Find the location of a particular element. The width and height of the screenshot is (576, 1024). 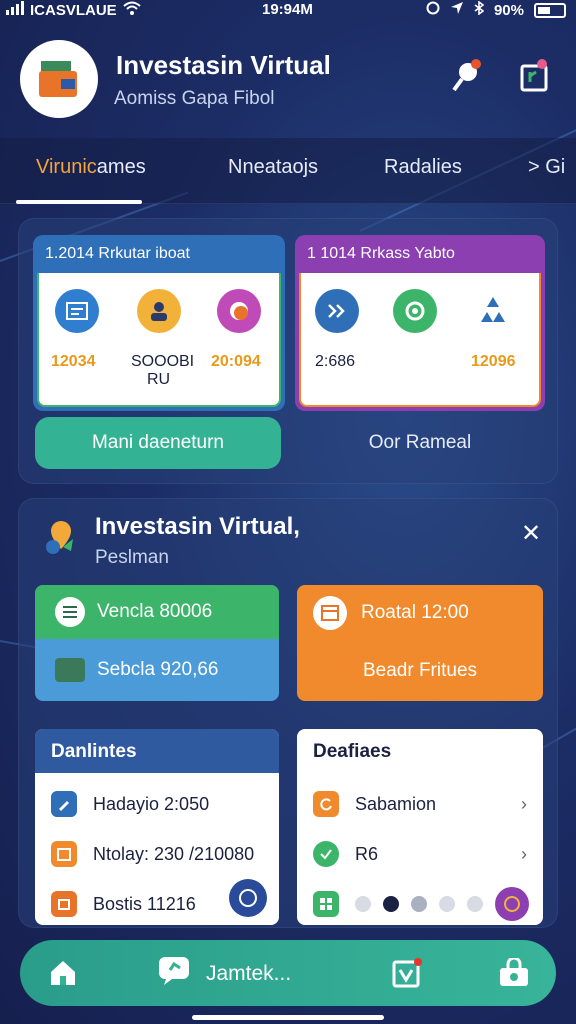

page-dot-active is located at coordinates (391, 904).